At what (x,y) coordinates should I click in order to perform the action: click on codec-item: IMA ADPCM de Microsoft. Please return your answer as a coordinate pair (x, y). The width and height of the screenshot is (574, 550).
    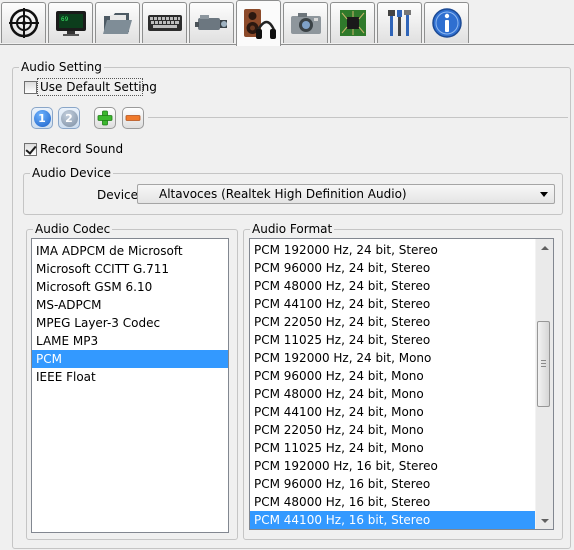
    Looking at the image, I should click on (130, 251).